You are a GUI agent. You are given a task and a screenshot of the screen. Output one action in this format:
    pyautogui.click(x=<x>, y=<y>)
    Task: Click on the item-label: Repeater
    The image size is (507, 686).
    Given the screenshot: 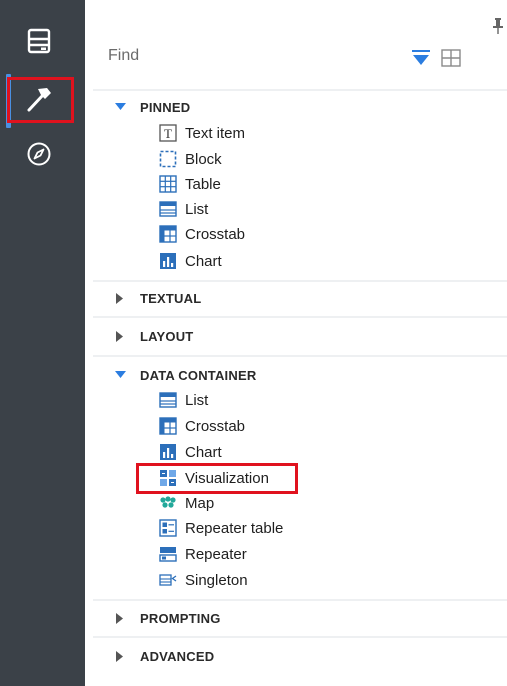 What is the action you would take?
    pyautogui.click(x=216, y=554)
    